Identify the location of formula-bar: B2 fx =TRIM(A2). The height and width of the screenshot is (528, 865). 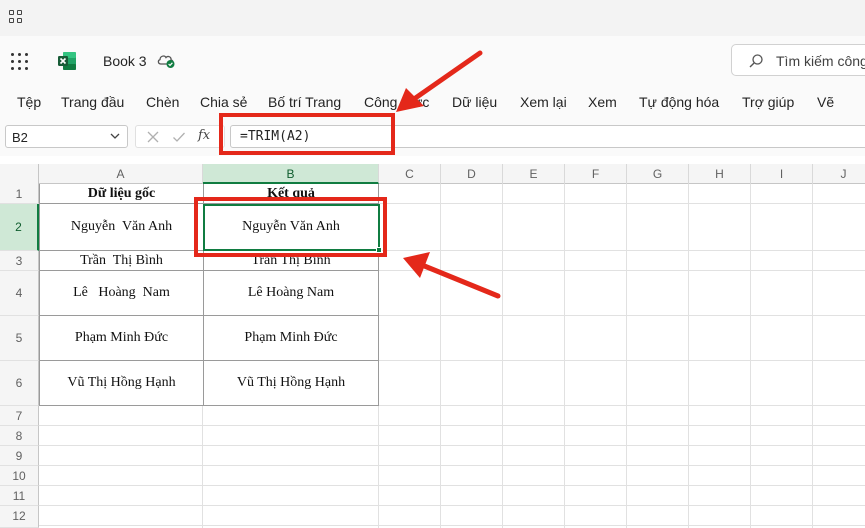
(432, 137).